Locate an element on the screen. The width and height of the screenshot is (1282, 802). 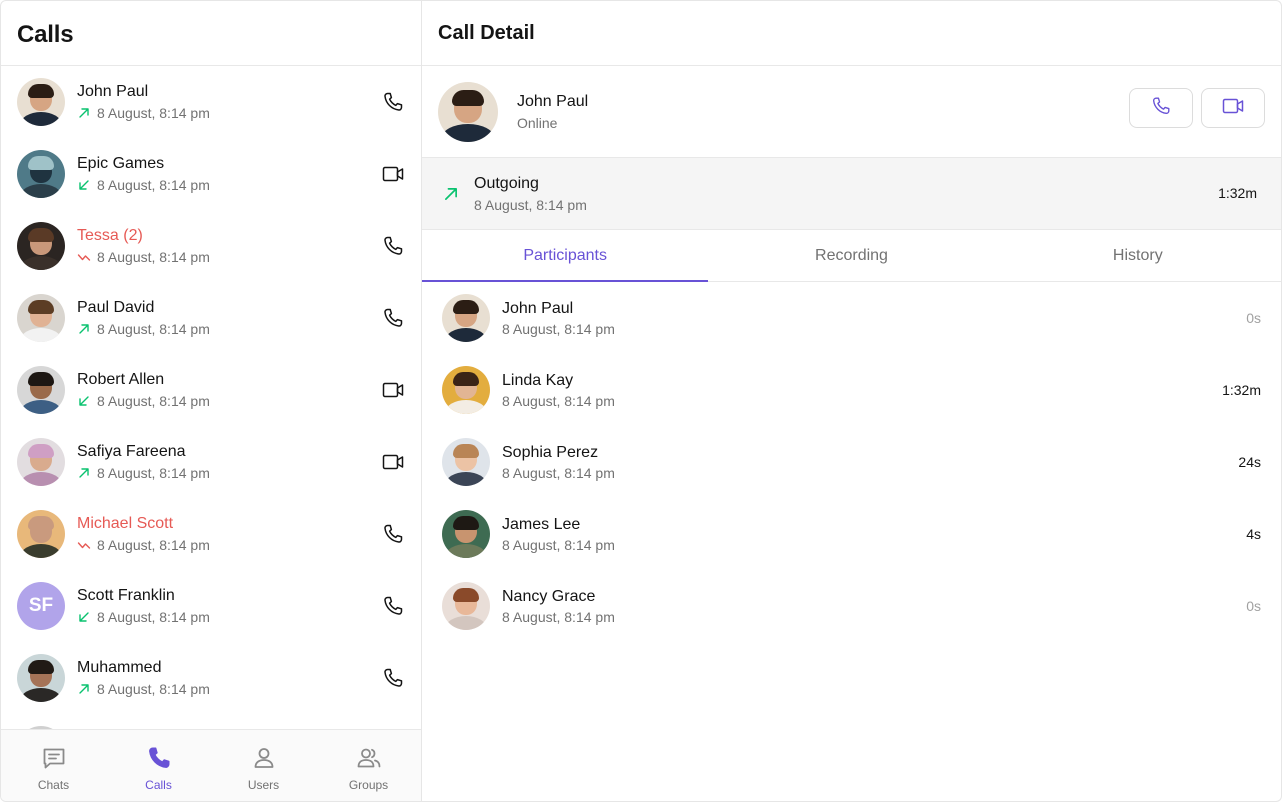
call-item-robert-allen: Robert Allen 8 August, 8:14 pm is located at coordinates (211, 390).